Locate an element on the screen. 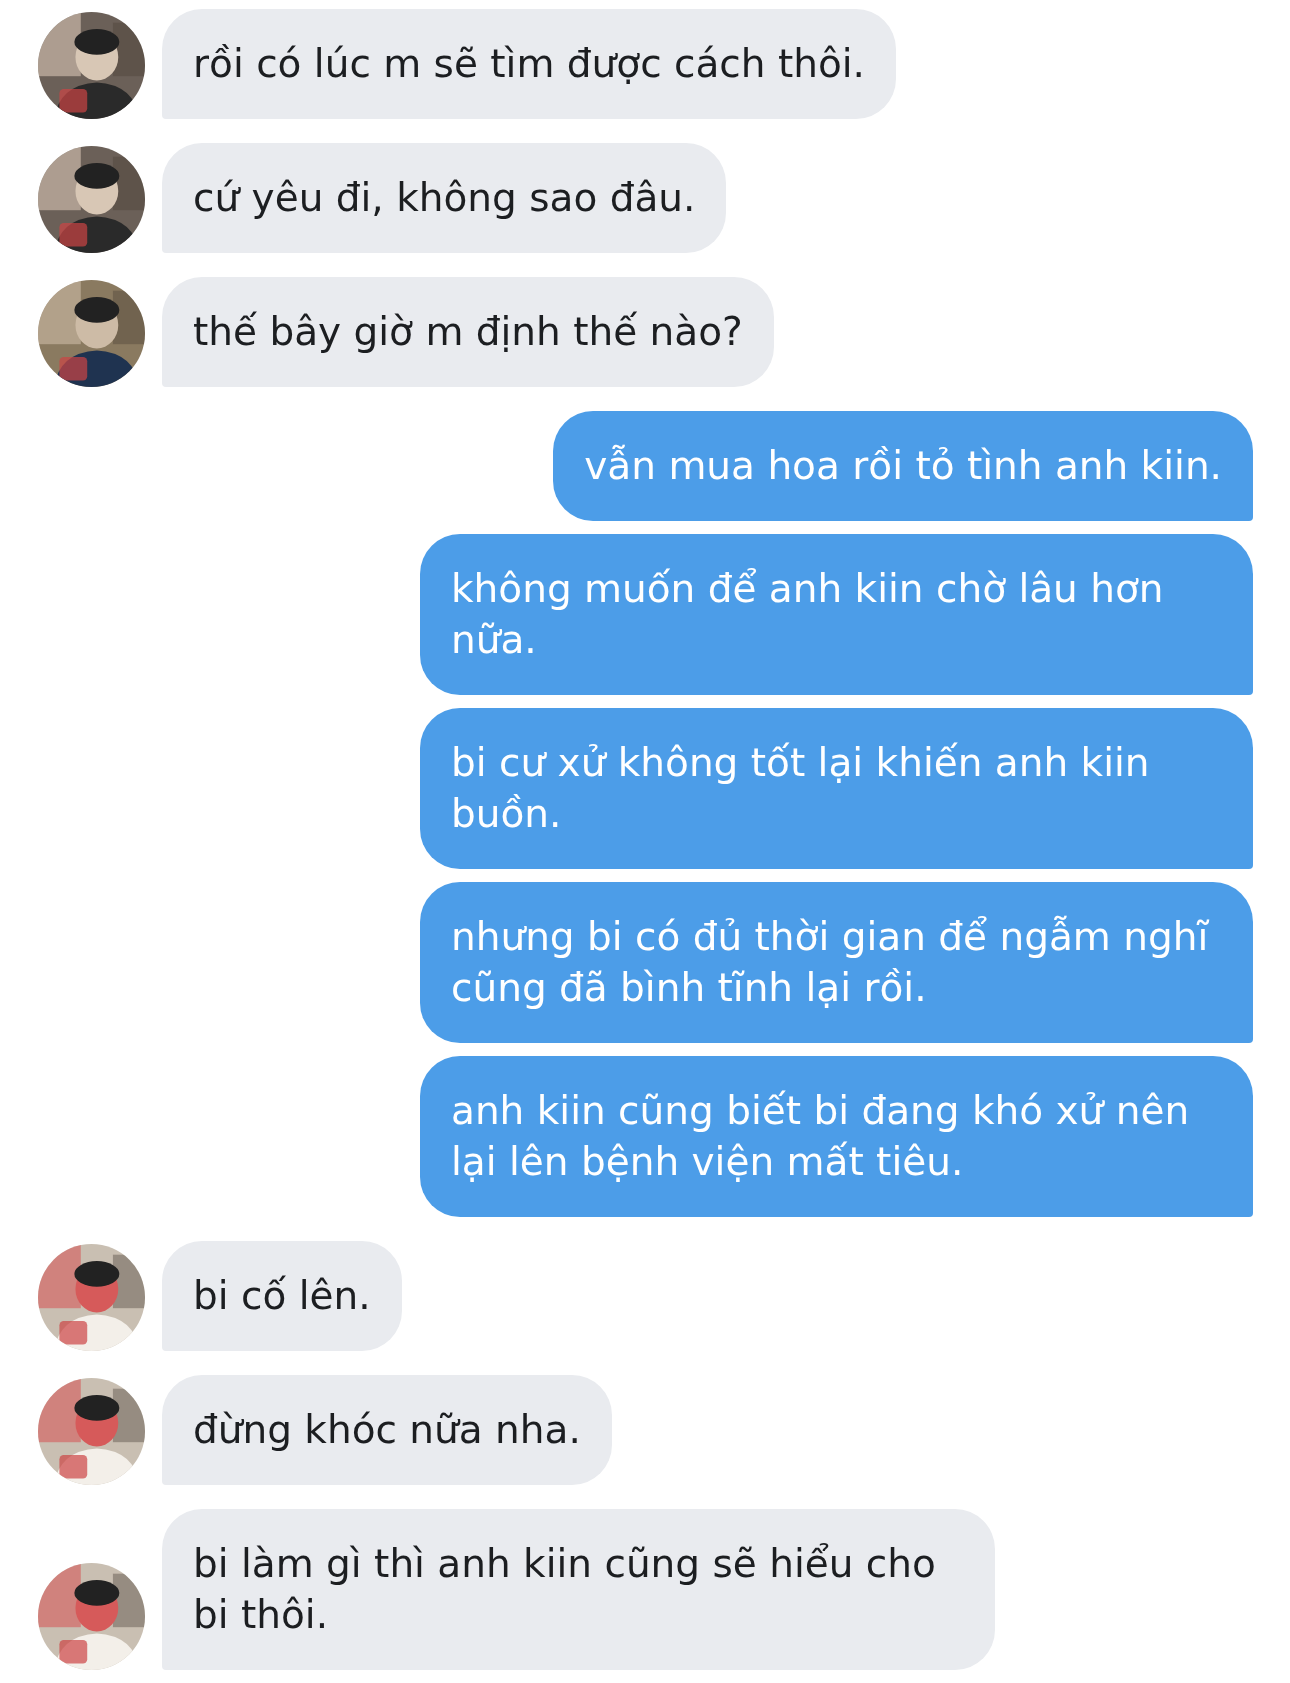 This screenshot has height=1683, width=1290. message-bubble: vẫn mua hoa rồi tỏ tình anh kiin. is located at coordinates (903, 466).